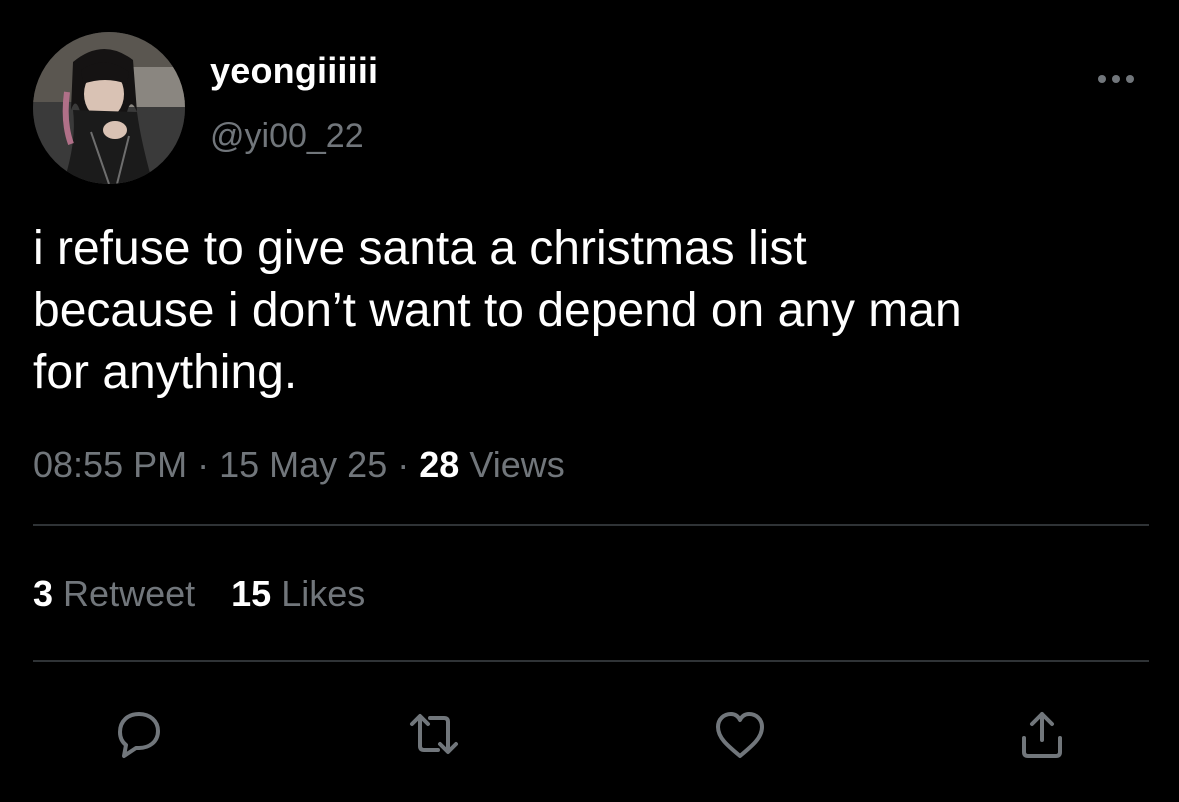  I want to click on retweet-icon, so click(434, 734).